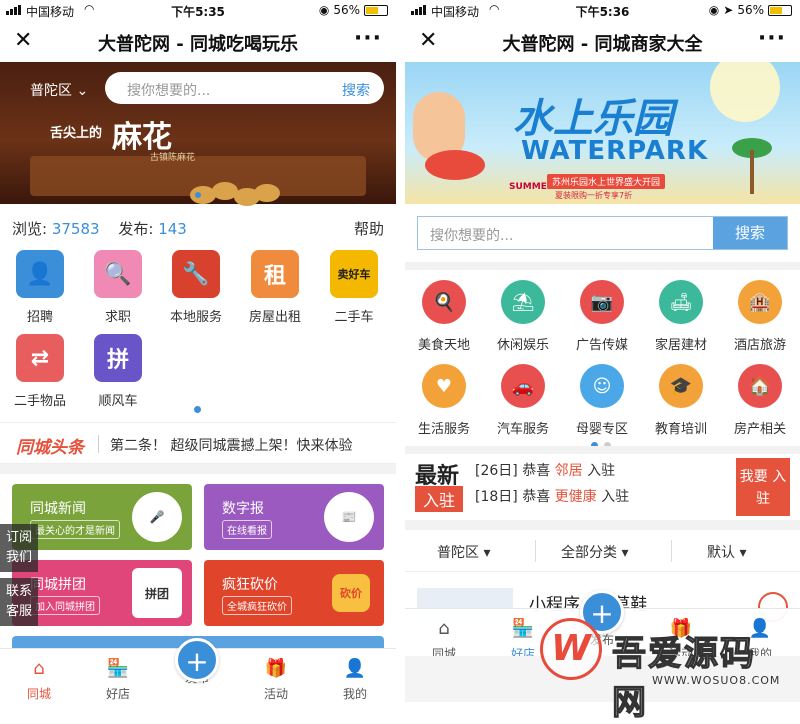 The height and width of the screenshot is (724, 800). What do you see at coordinates (235, 195) in the screenshot?
I see `food-image` at bounding box center [235, 195].